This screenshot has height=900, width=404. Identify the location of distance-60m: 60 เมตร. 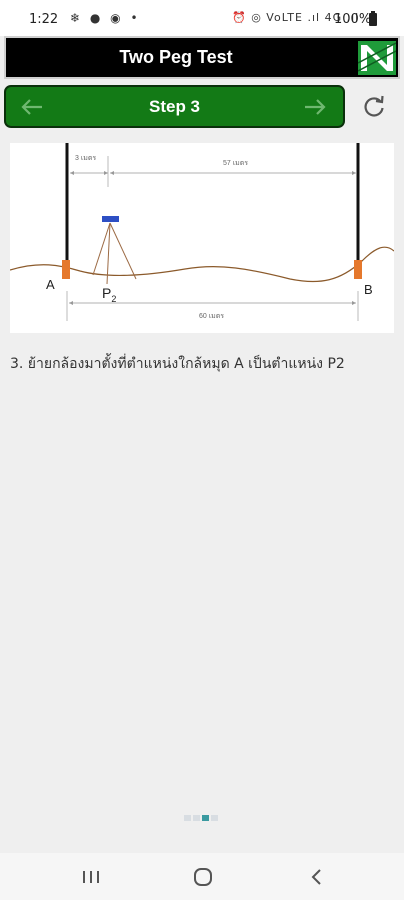
(212, 316).